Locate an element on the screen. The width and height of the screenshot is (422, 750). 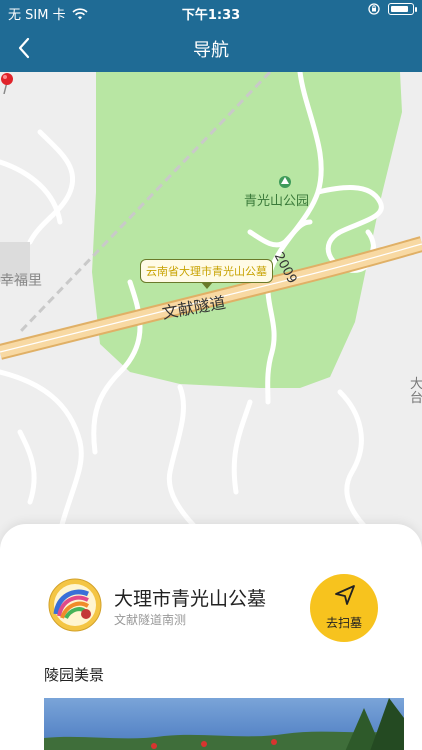
battery-level is located at coordinates (400, 9).